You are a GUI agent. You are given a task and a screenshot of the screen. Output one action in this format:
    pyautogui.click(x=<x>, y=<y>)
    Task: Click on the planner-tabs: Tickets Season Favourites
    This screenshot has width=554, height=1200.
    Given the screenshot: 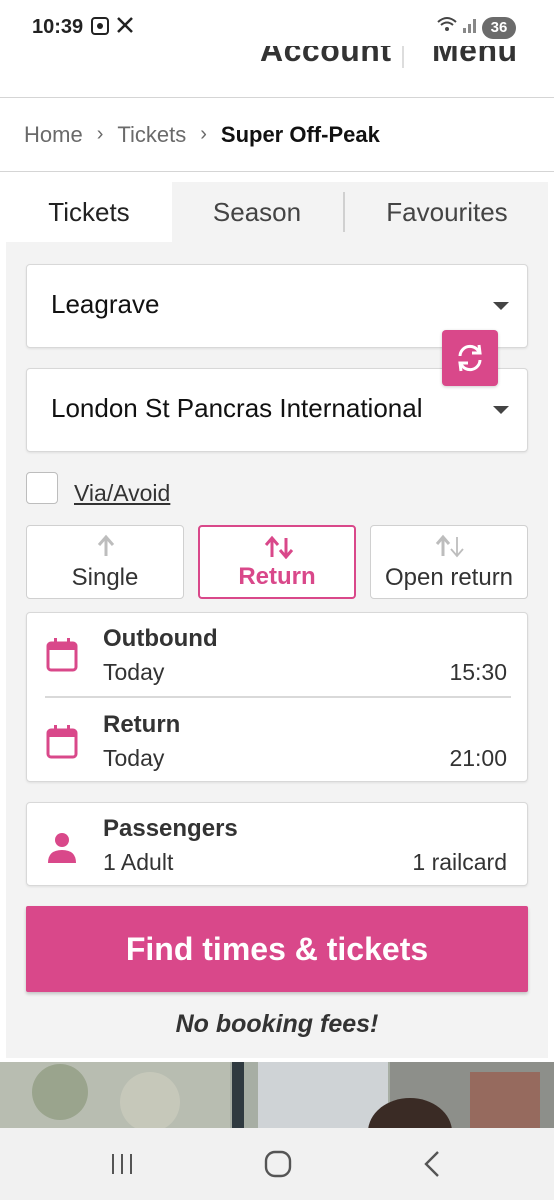 What is the action you would take?
    pyautogui.click(x=277, y=212)
    